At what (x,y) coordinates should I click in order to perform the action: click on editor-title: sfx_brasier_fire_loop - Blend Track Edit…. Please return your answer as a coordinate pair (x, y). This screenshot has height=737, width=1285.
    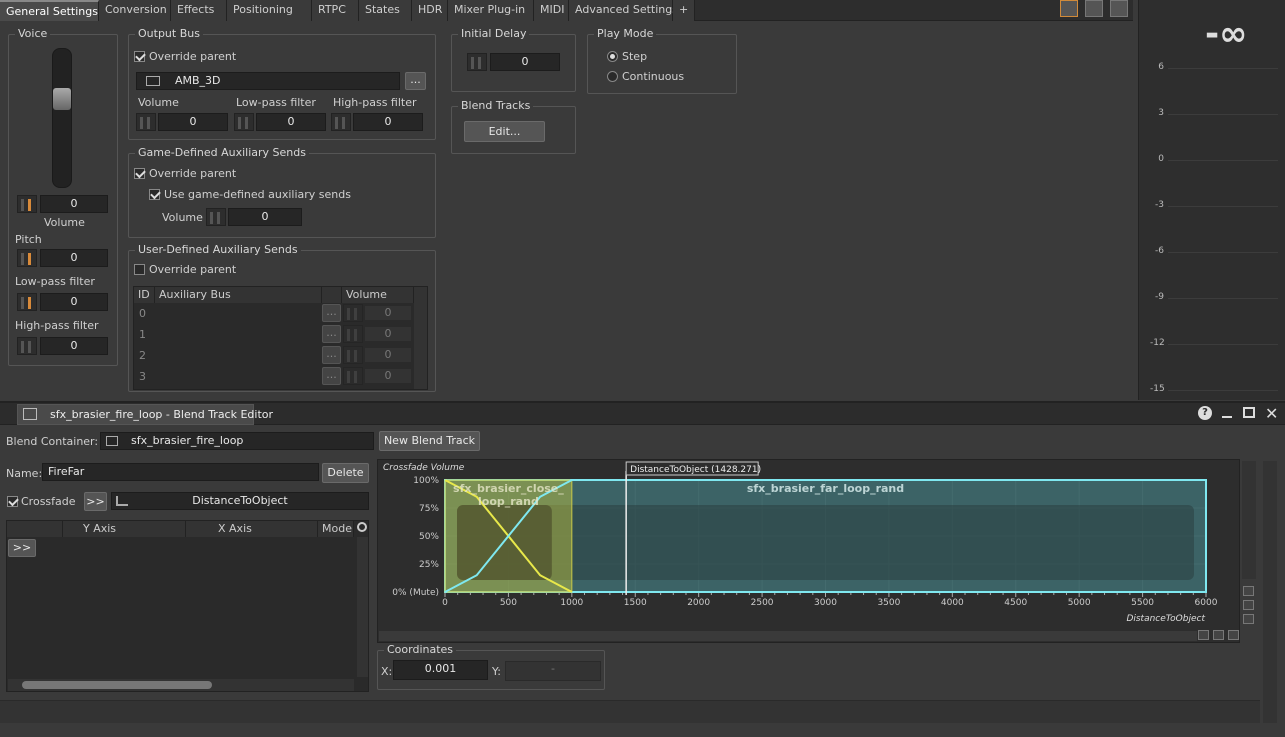
    Looking at the image, I should click on (162, 414).